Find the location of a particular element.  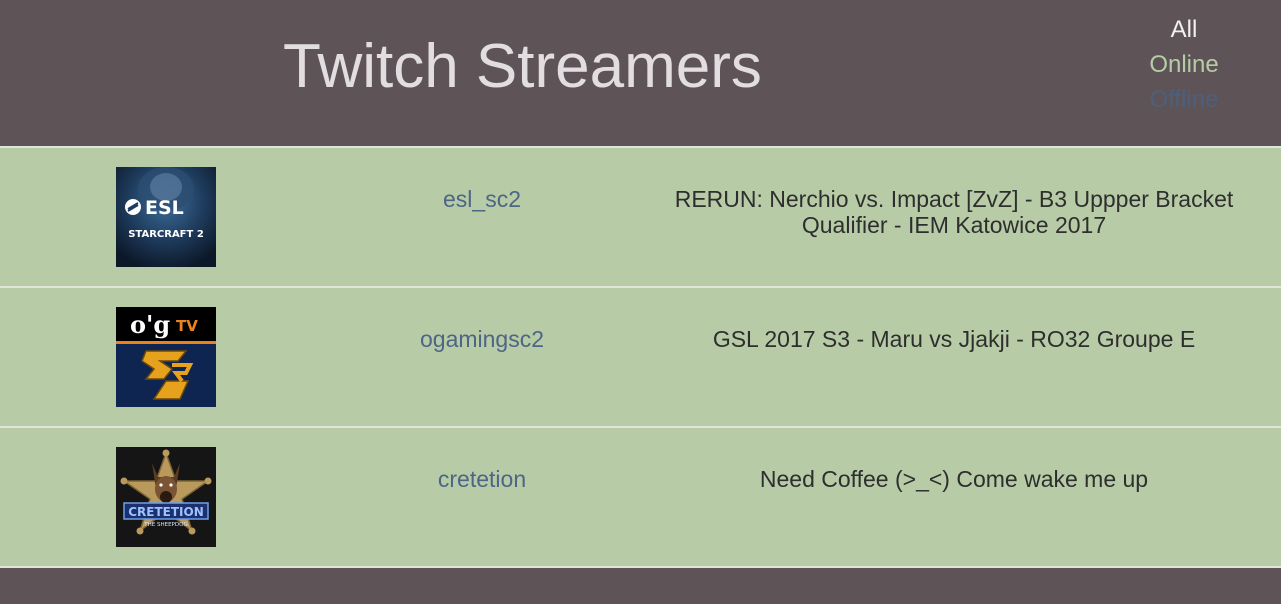

filter-online: Online is located at coordinates (1184, 64).